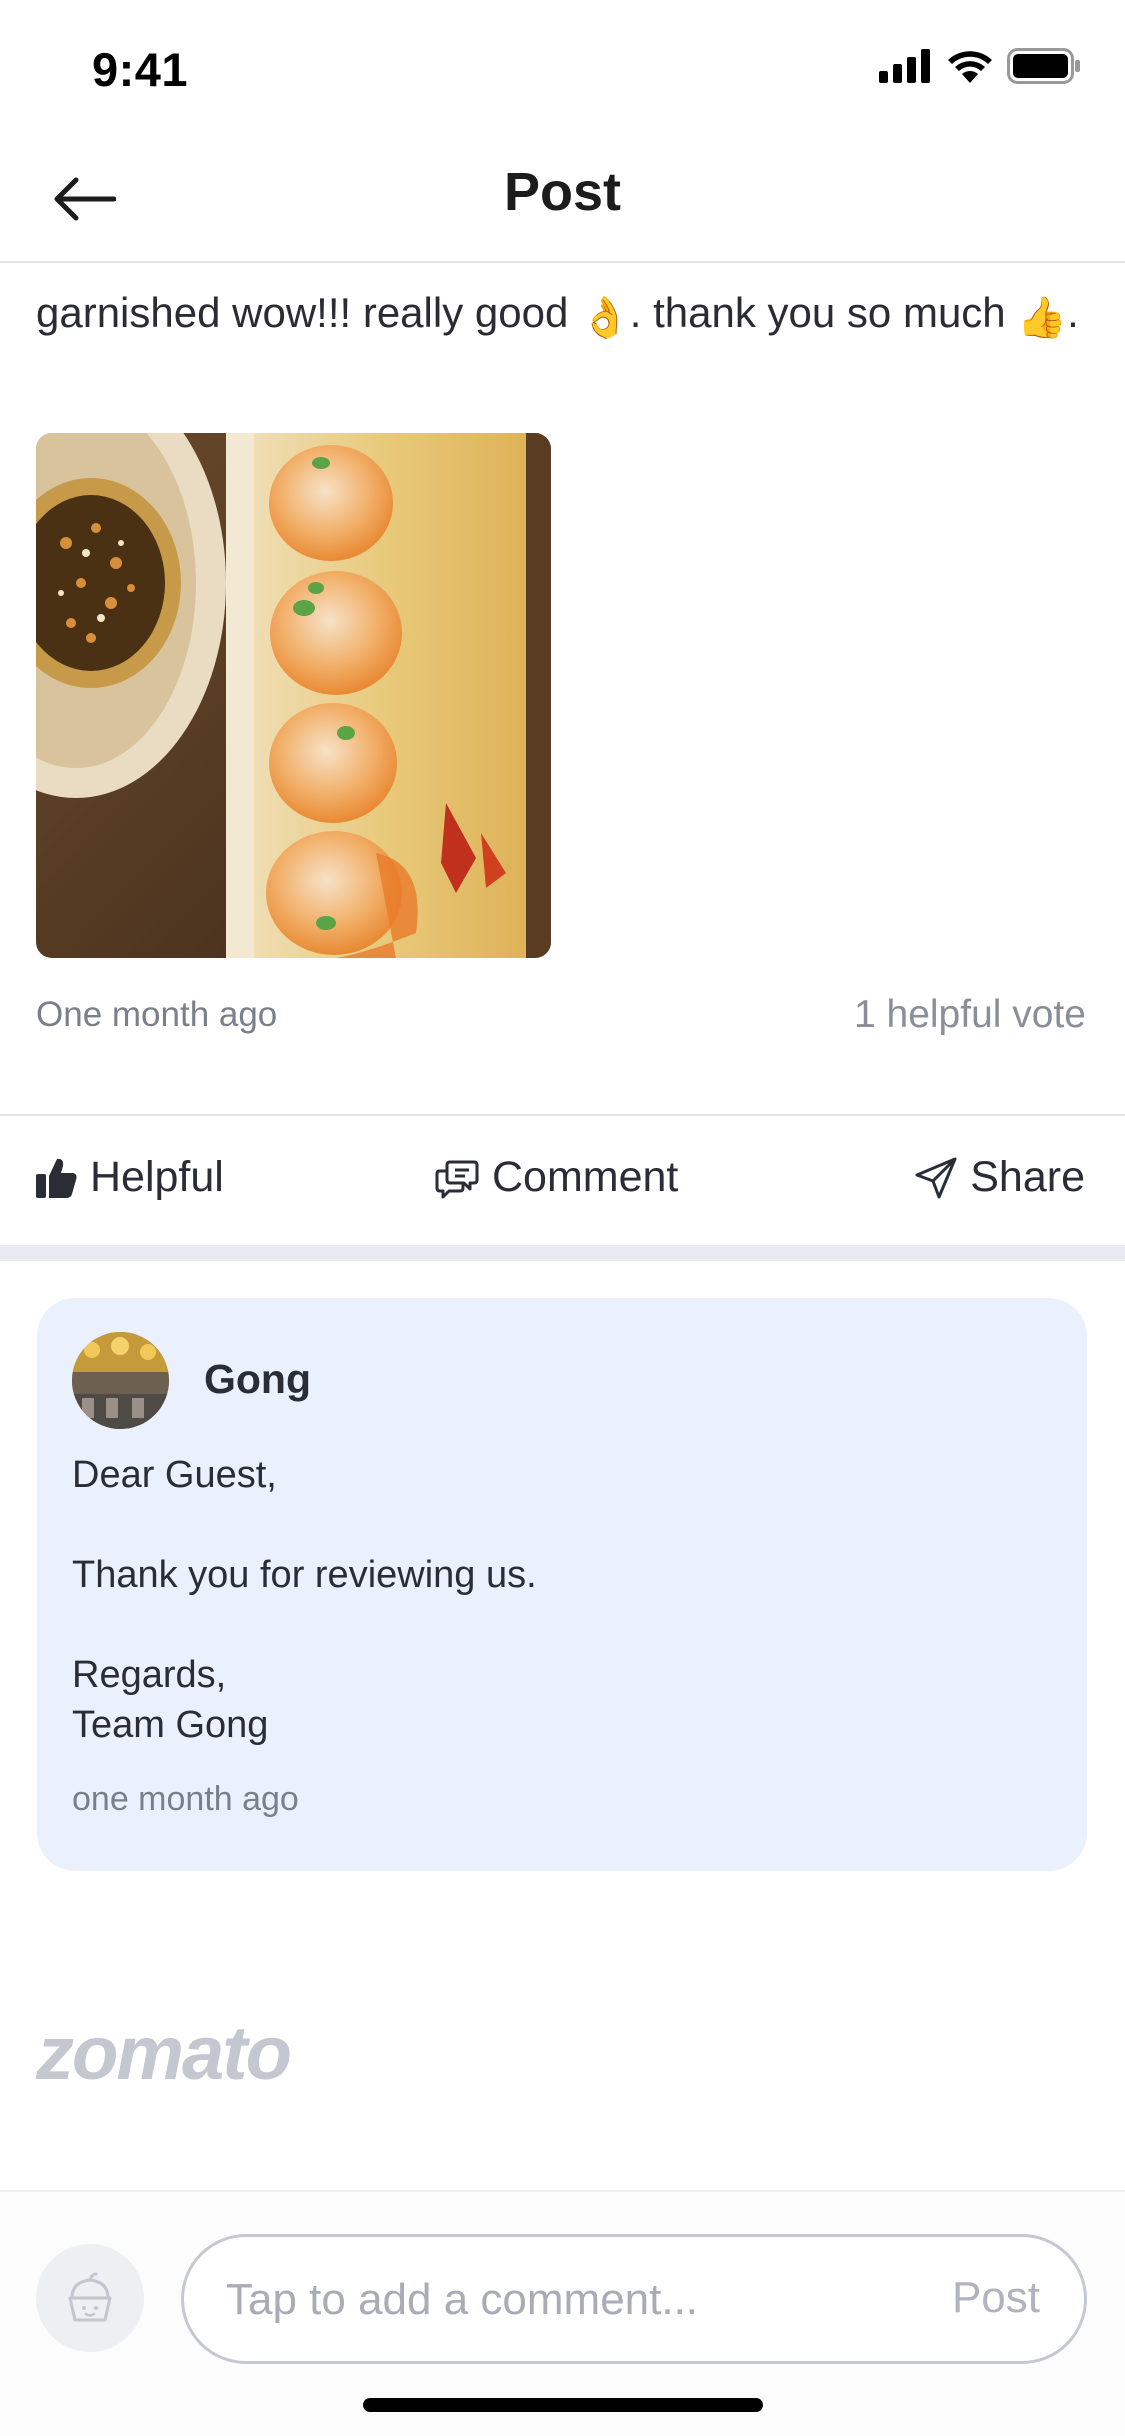  Describe the element at coordinates (304, 1575) in the screenshot. I see `reply-message: Thank you for reviewing us.` at that location.